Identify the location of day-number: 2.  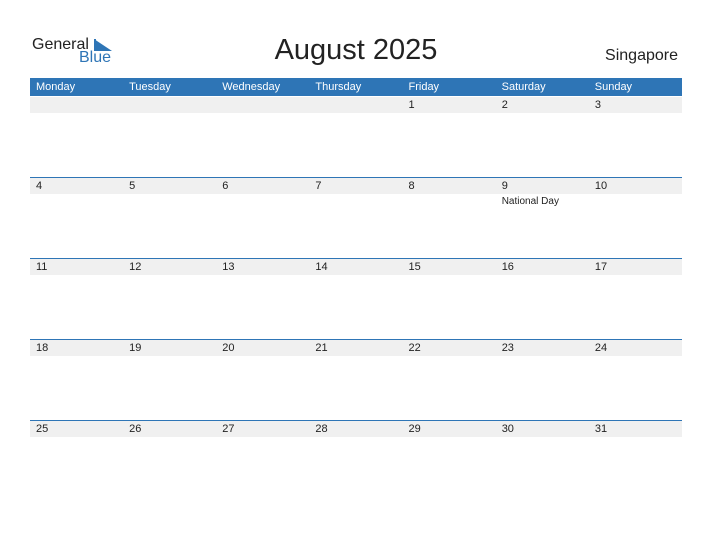
(504, 105).